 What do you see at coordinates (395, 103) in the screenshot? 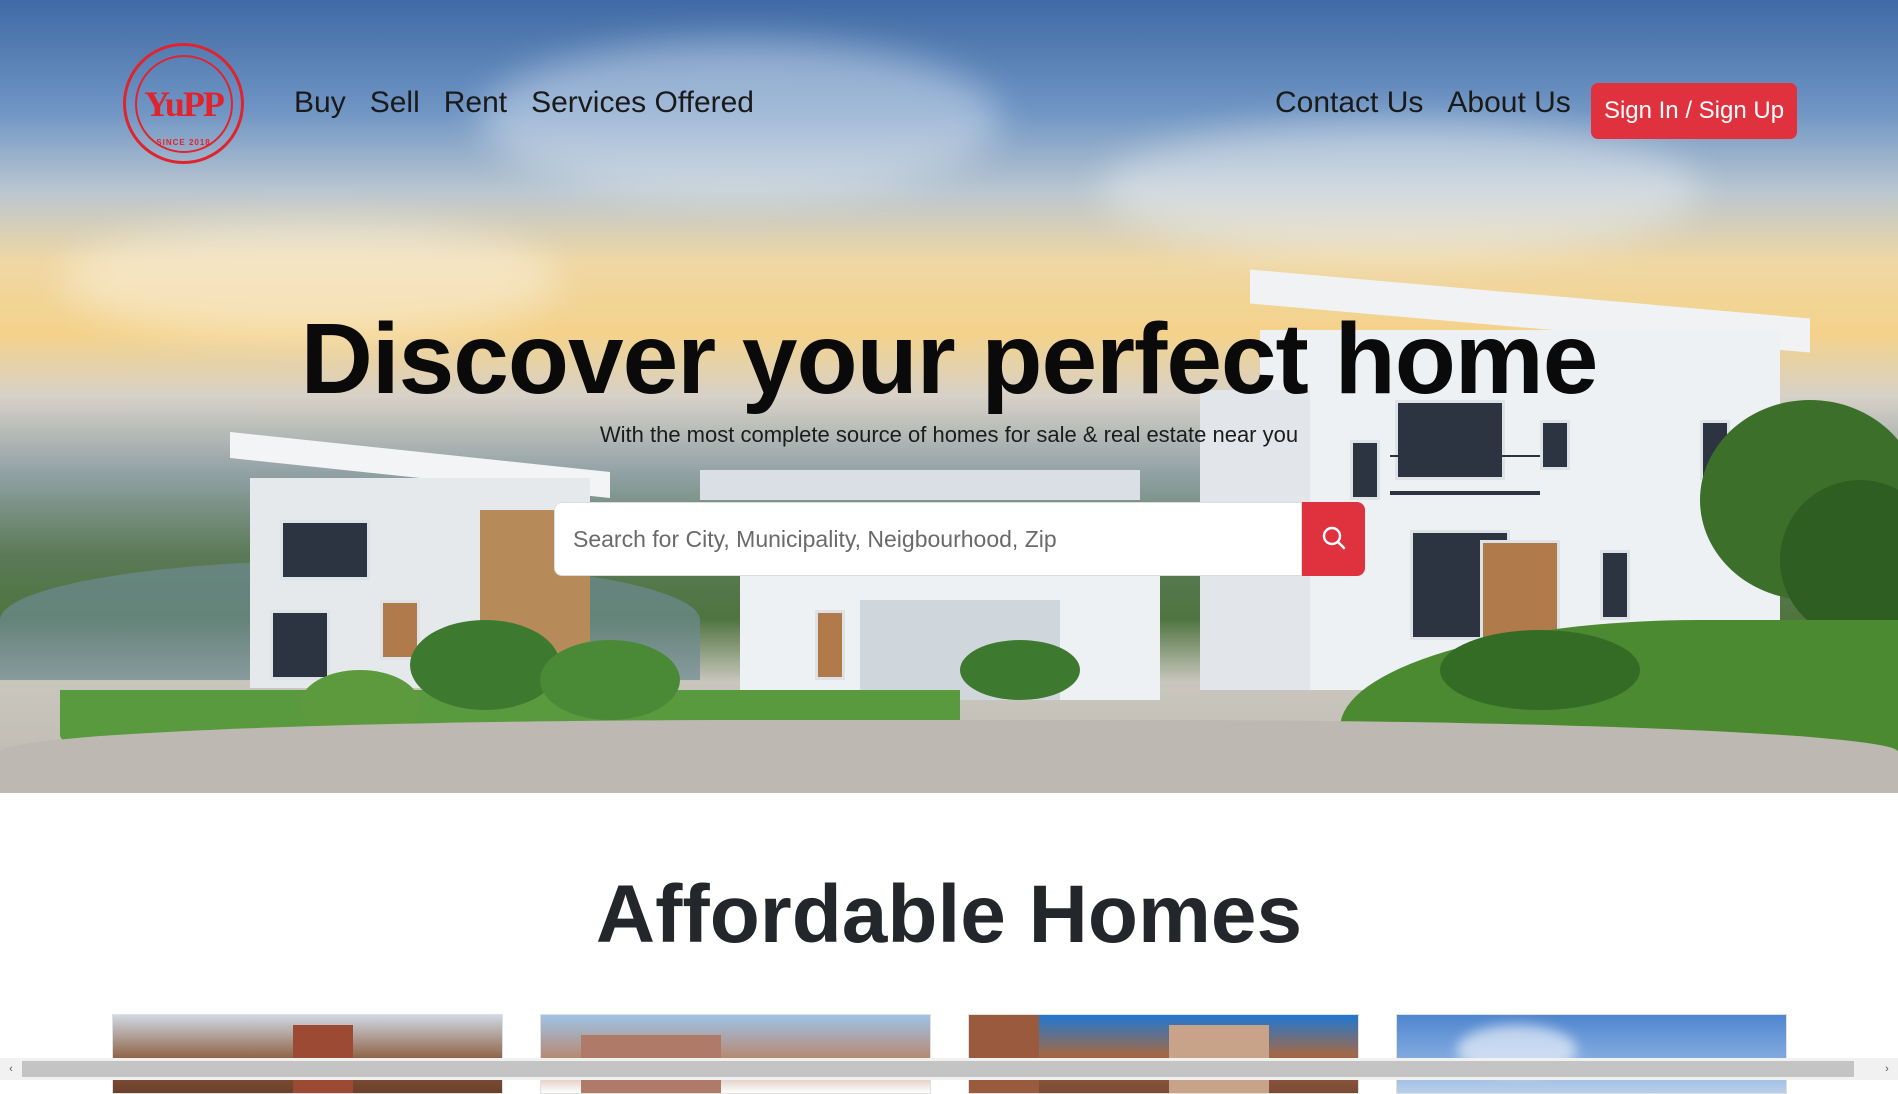
I see `nav-sell: Sell` at bounding box center [395, 103].